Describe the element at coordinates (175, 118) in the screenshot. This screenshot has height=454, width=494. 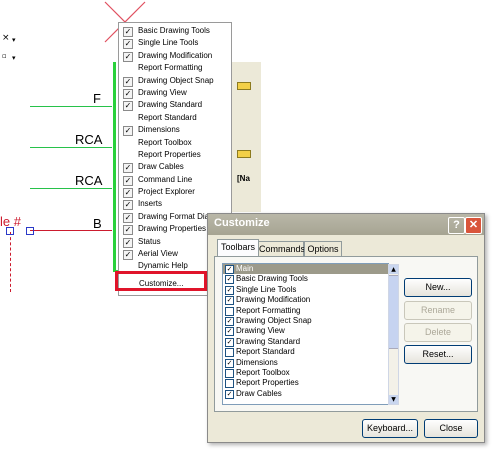
I see `menu-item: Report Standard` at that location.